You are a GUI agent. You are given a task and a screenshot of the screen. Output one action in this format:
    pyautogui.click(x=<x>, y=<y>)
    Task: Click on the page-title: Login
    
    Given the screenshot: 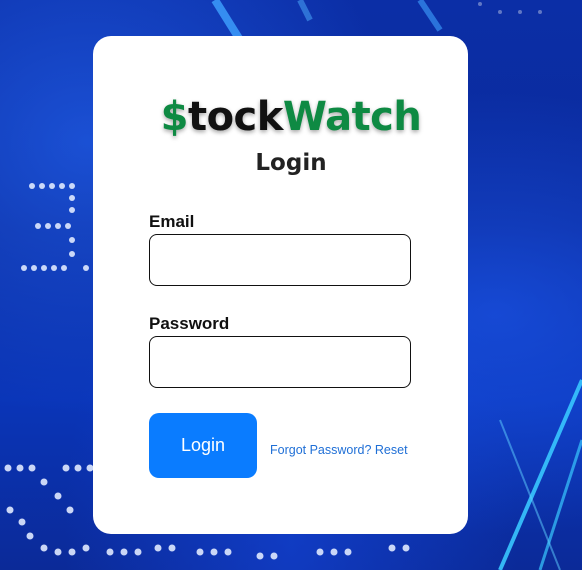 What is the action you would take?
    pyautogui.click(x=291, y=163)
    